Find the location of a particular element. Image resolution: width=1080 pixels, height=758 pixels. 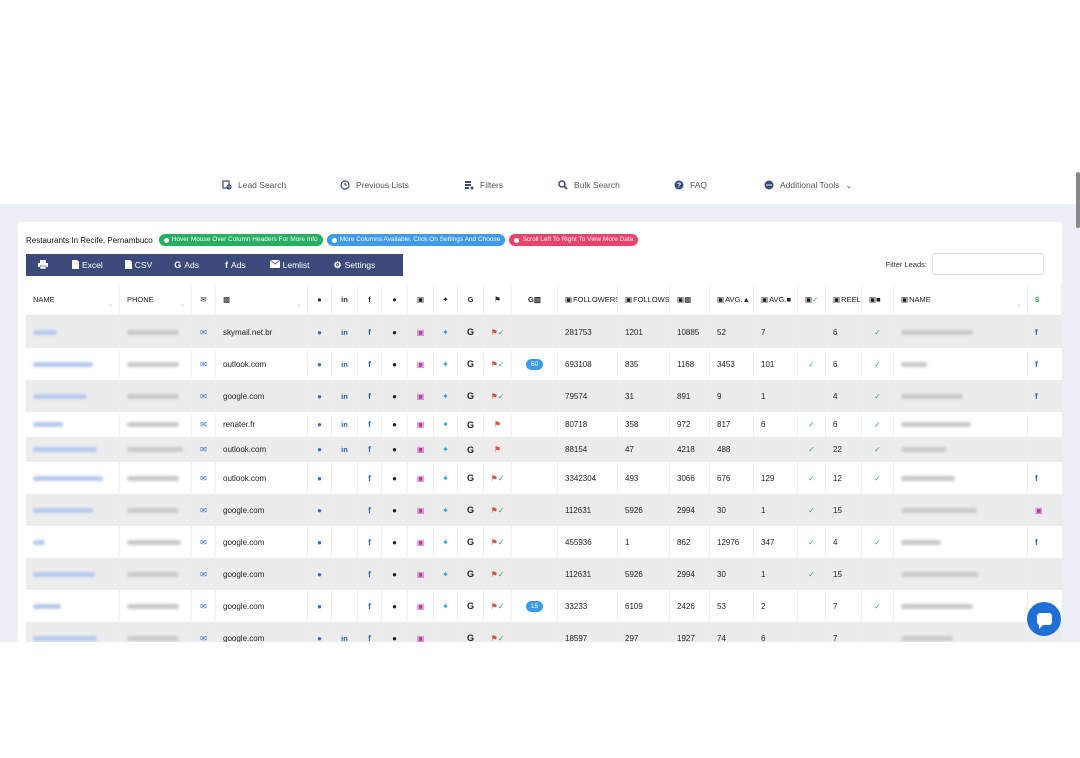

table-row: ✉ google.com ● f ● ▣ ✦ G ⚑✓ 112631 5926 2994 30 1 ✓ 15 is located at coordinates (544, 574).